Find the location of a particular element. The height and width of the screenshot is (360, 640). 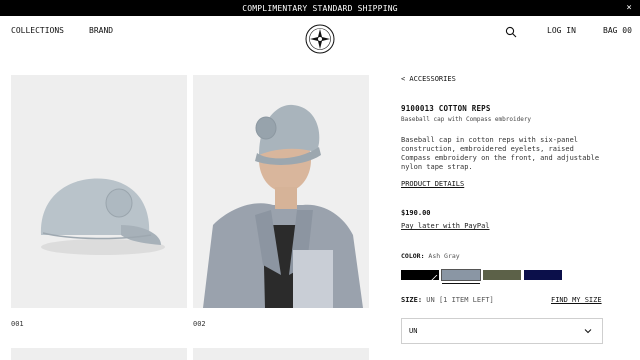

promo-text: COMPLIMENTARY STANDARD SHIPPING is located at coordinates (320, 8).